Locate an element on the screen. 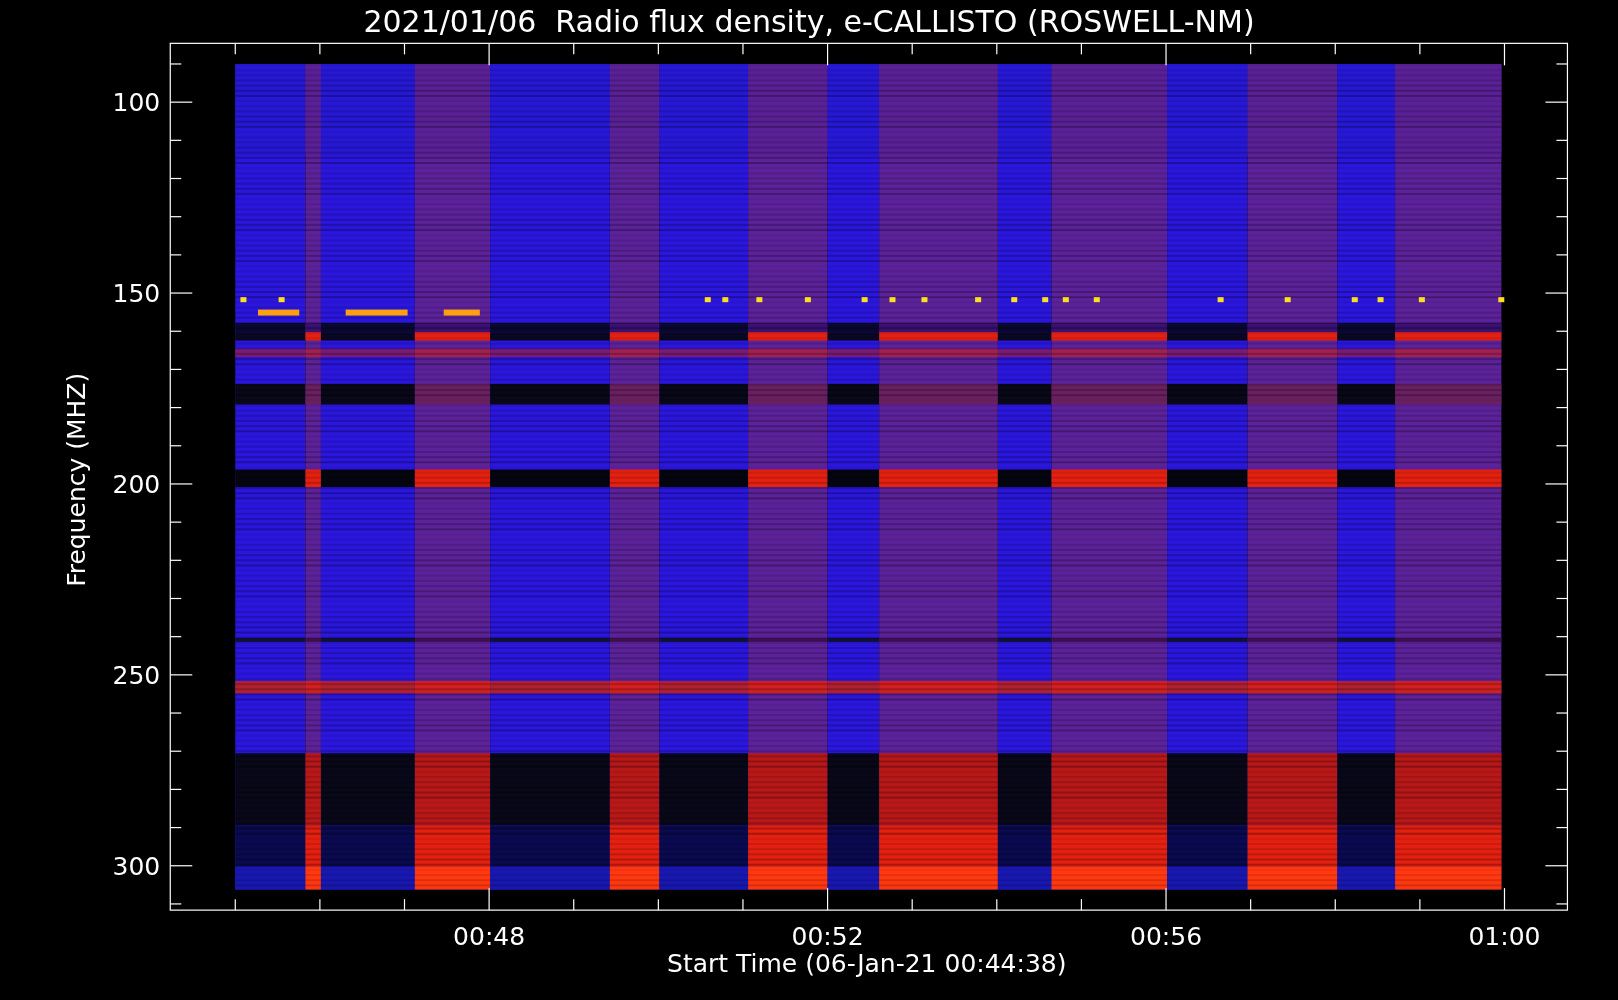  x-tick-label: 00:52 is located at coordinates (827, 937).